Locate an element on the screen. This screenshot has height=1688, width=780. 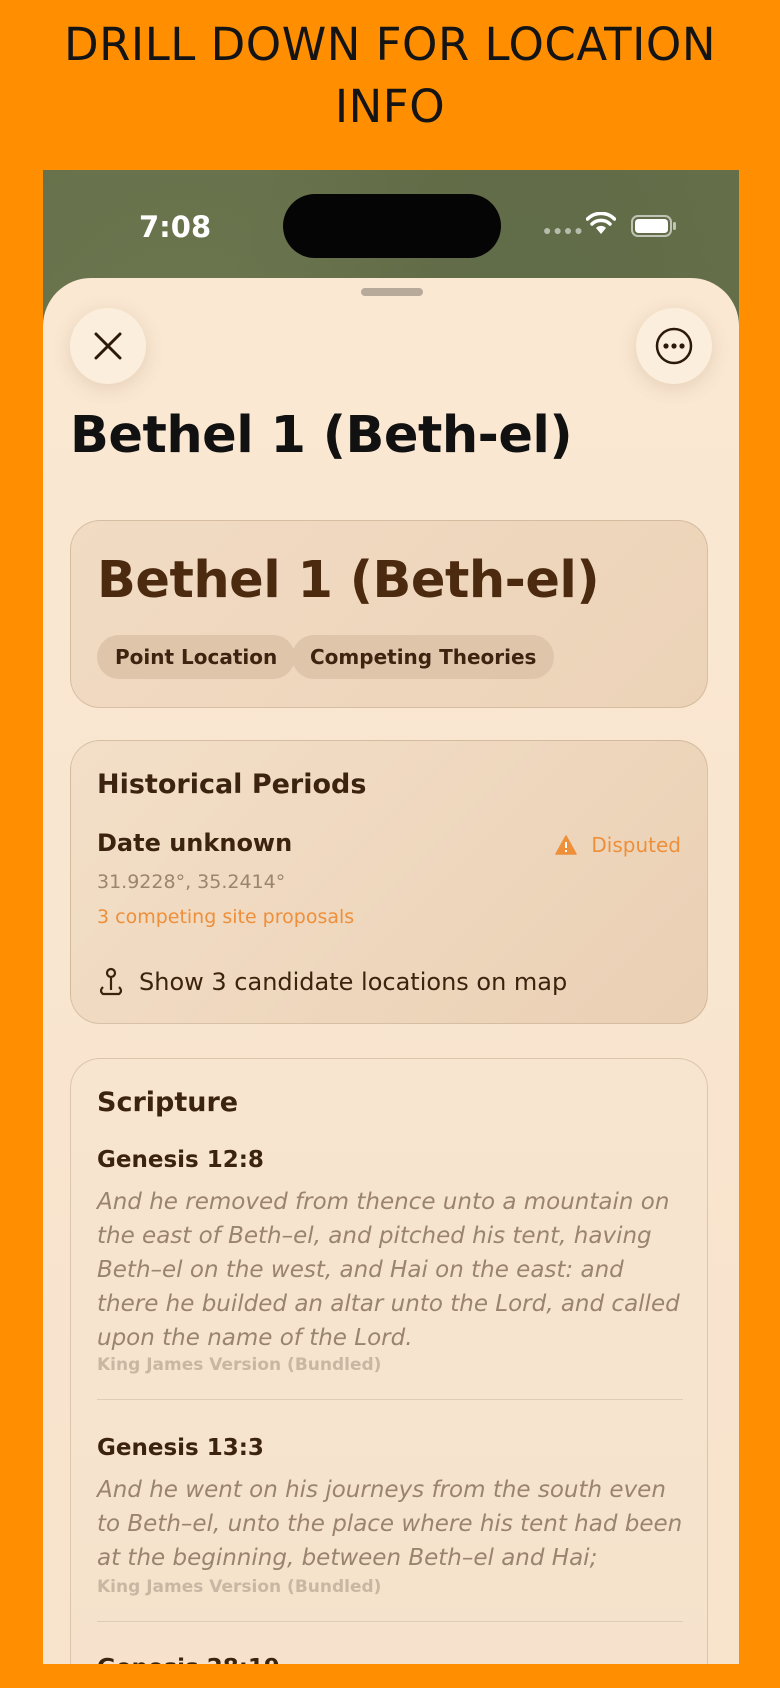
map-pin-icon is located at coordinates (111, 981).